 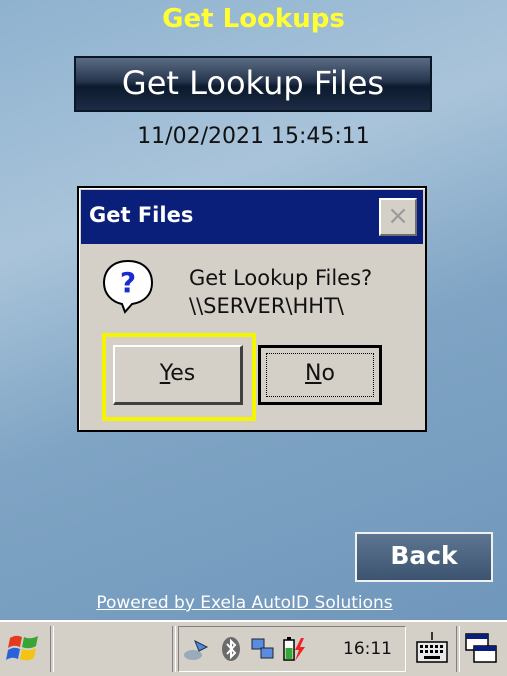 I want to click on dialog-message-line1: Get Lookup Files?, so click(x=281, y=278).